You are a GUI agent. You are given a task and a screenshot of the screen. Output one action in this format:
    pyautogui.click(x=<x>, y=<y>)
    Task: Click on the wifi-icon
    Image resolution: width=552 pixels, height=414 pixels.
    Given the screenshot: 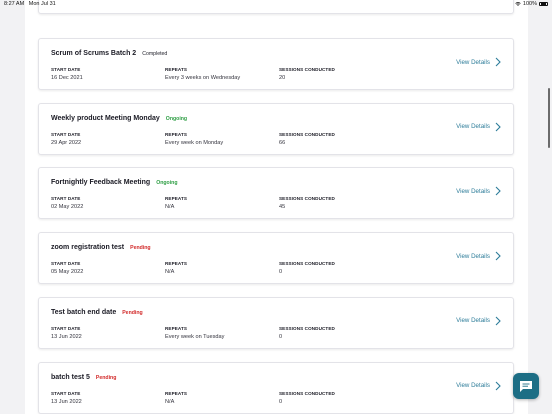 What is the action you would take?
    pyautogui.click(x=518, y=4)
    